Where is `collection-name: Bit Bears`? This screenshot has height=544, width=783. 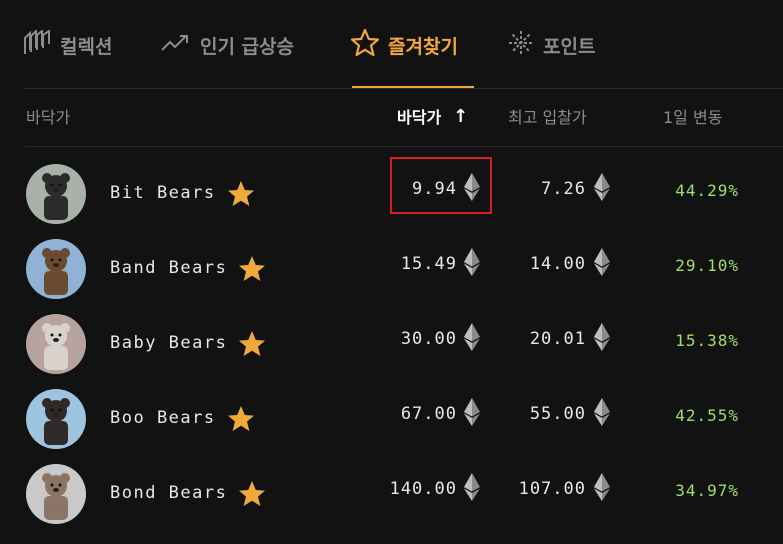 collection-name: Bit Bears is located at coordinates (182, 193).